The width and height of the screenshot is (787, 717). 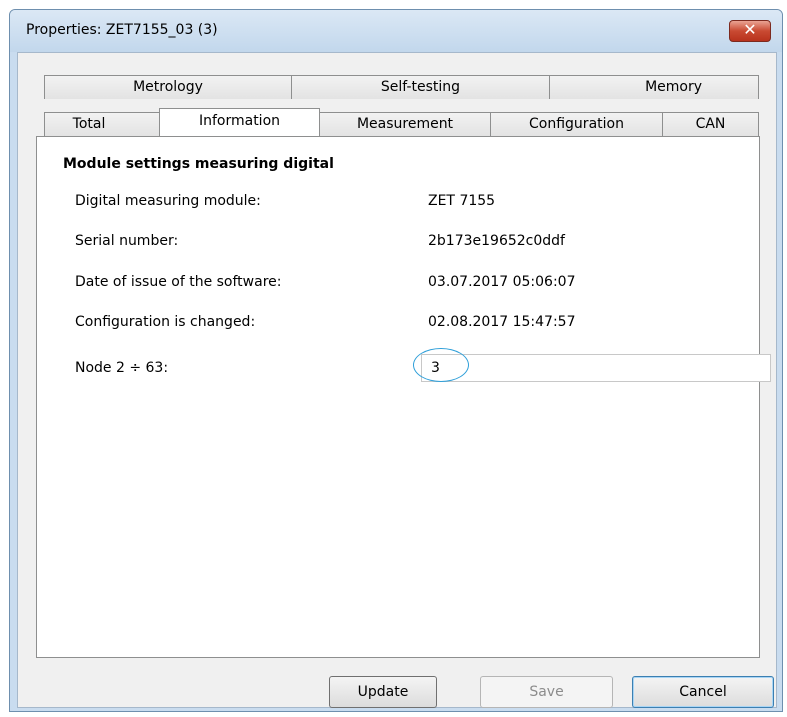 I want to click on tab-label: Total, so click(x=89, y=124).